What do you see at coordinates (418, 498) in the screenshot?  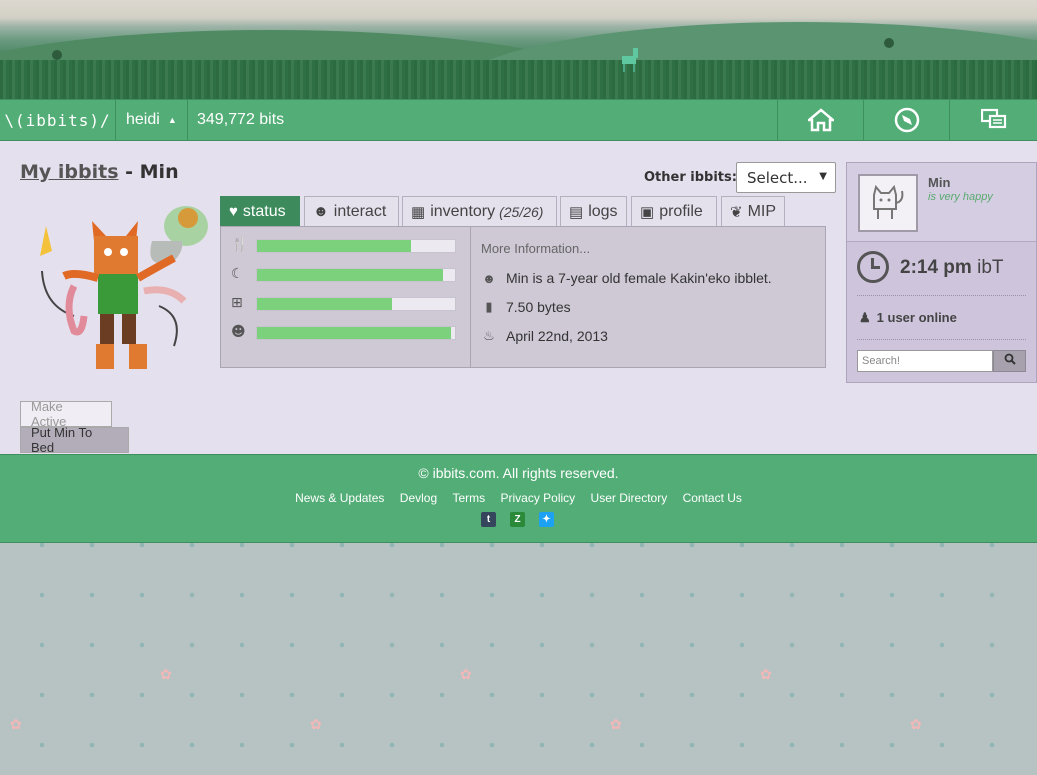 I see `footer-link-devlog: Devlog` at bounding box center [418, 498].